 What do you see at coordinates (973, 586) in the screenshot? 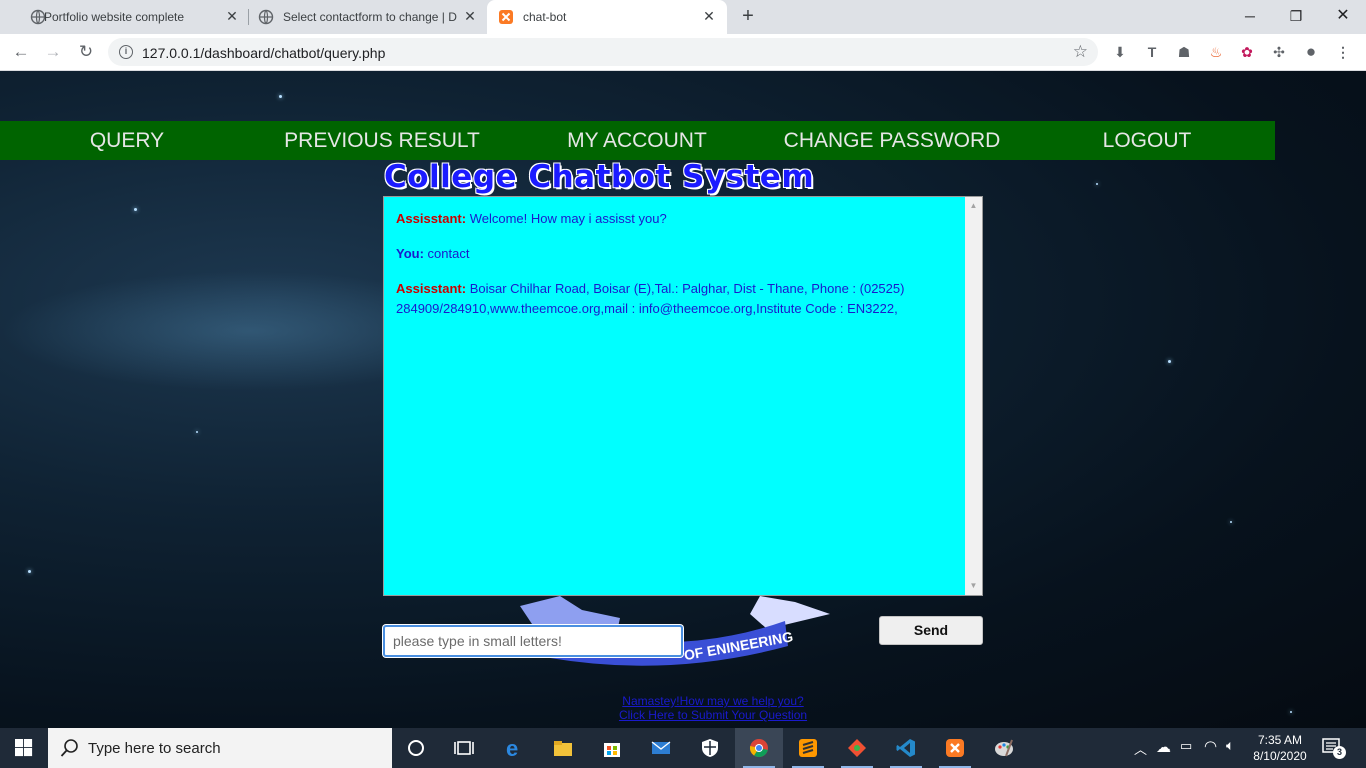
I see `scroll-down-arrow-icon: ▼` at bounding box center [973, 586].